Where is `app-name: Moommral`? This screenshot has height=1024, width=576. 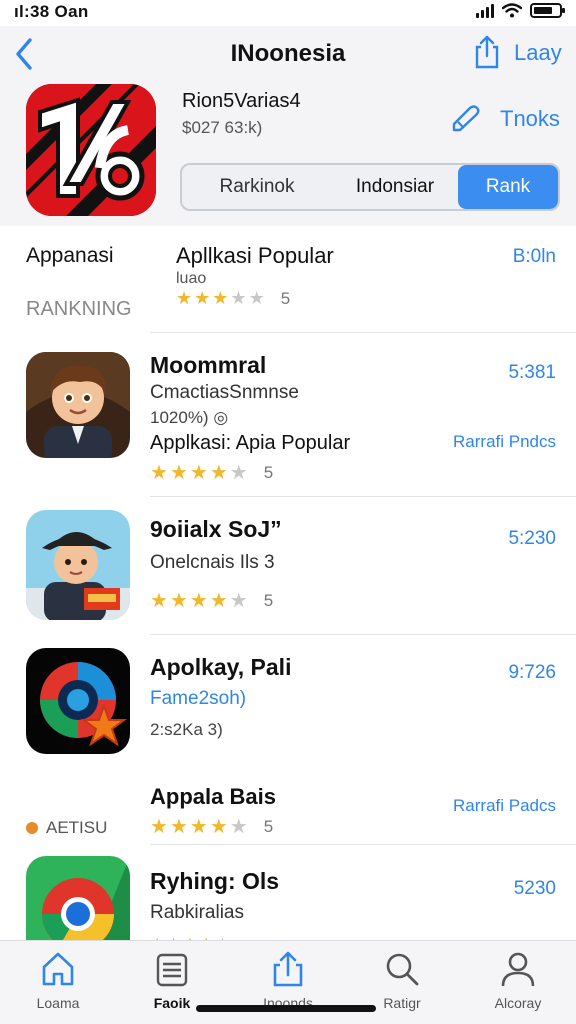 app-name: Moommral is located at coordinates (208, 365).